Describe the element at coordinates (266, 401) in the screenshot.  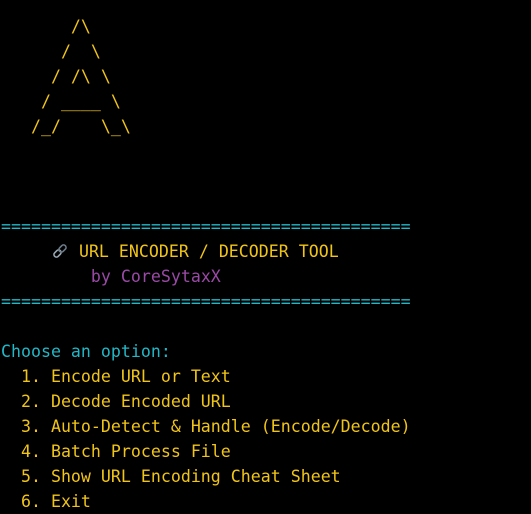
I see `menu-option-decode: 2. Decode Encoded URL` at that location.